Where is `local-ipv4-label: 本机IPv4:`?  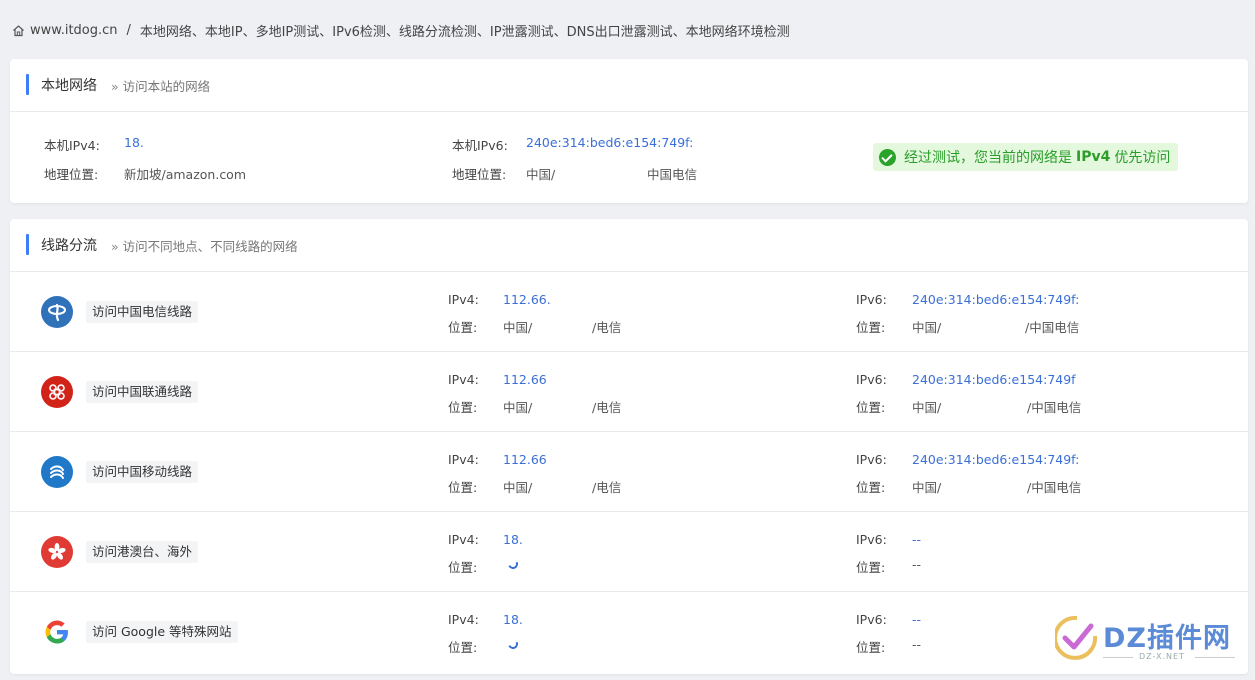
local-ipv4-label: 本机IPv4: is located at coordinates (72, 145).